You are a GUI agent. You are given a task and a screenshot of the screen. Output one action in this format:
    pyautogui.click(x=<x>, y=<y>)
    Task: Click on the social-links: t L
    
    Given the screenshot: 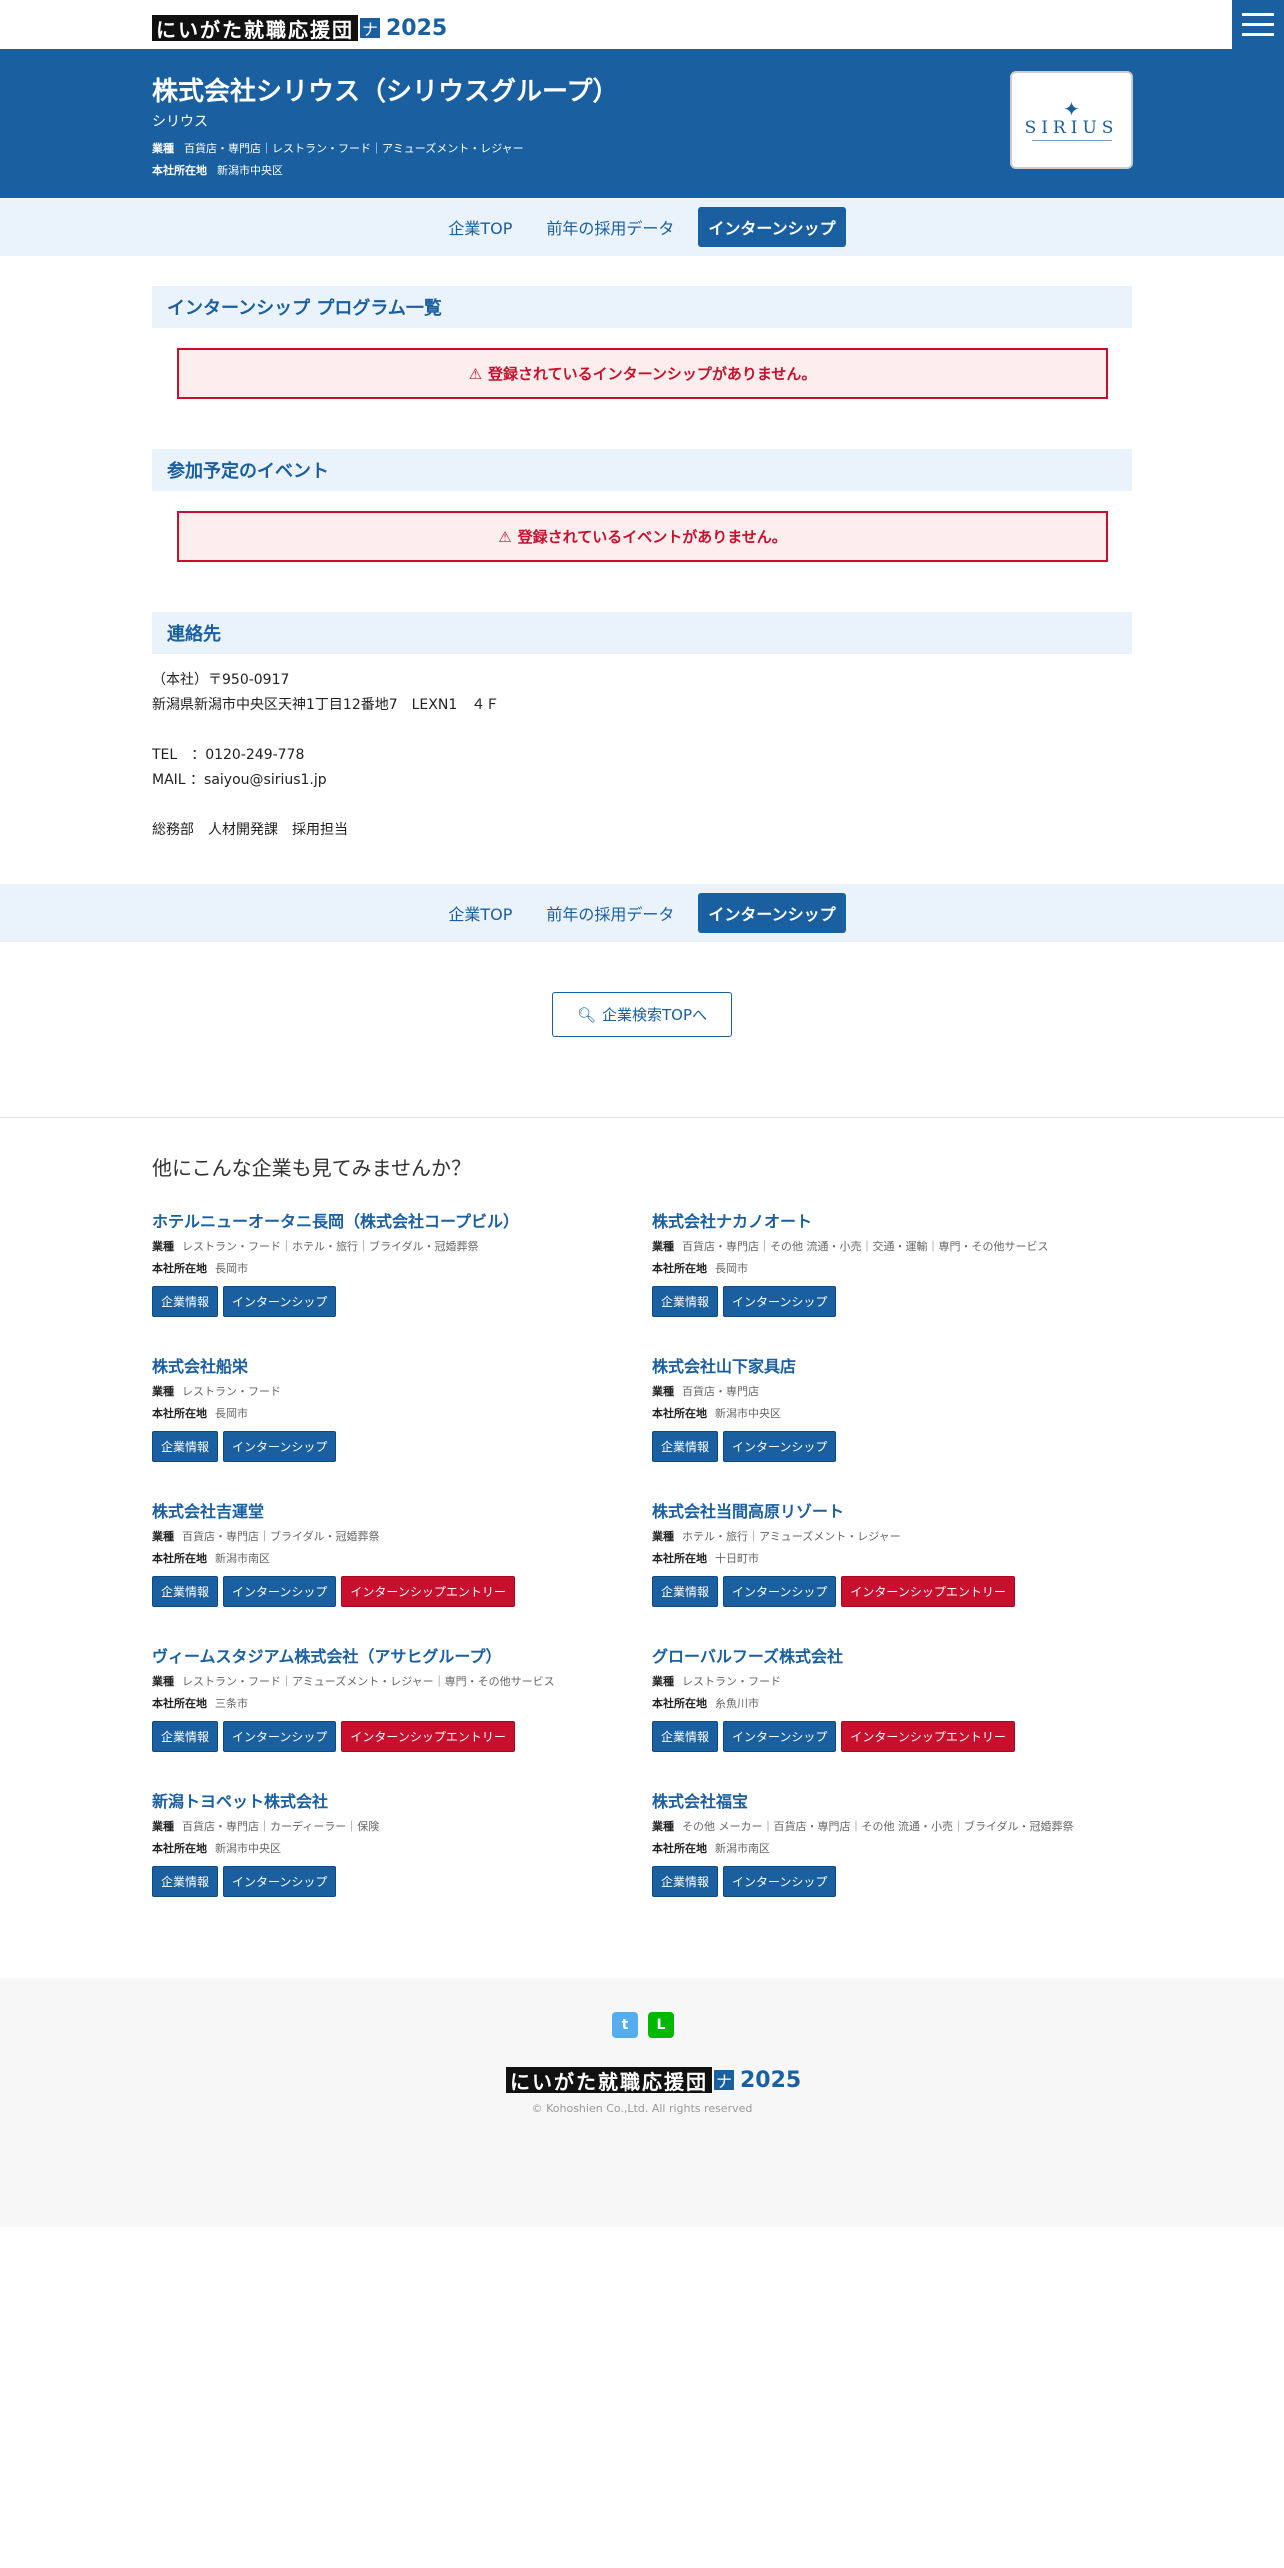 What is the action you would take?
    pyautogui.click(x=643, y=2025)
    